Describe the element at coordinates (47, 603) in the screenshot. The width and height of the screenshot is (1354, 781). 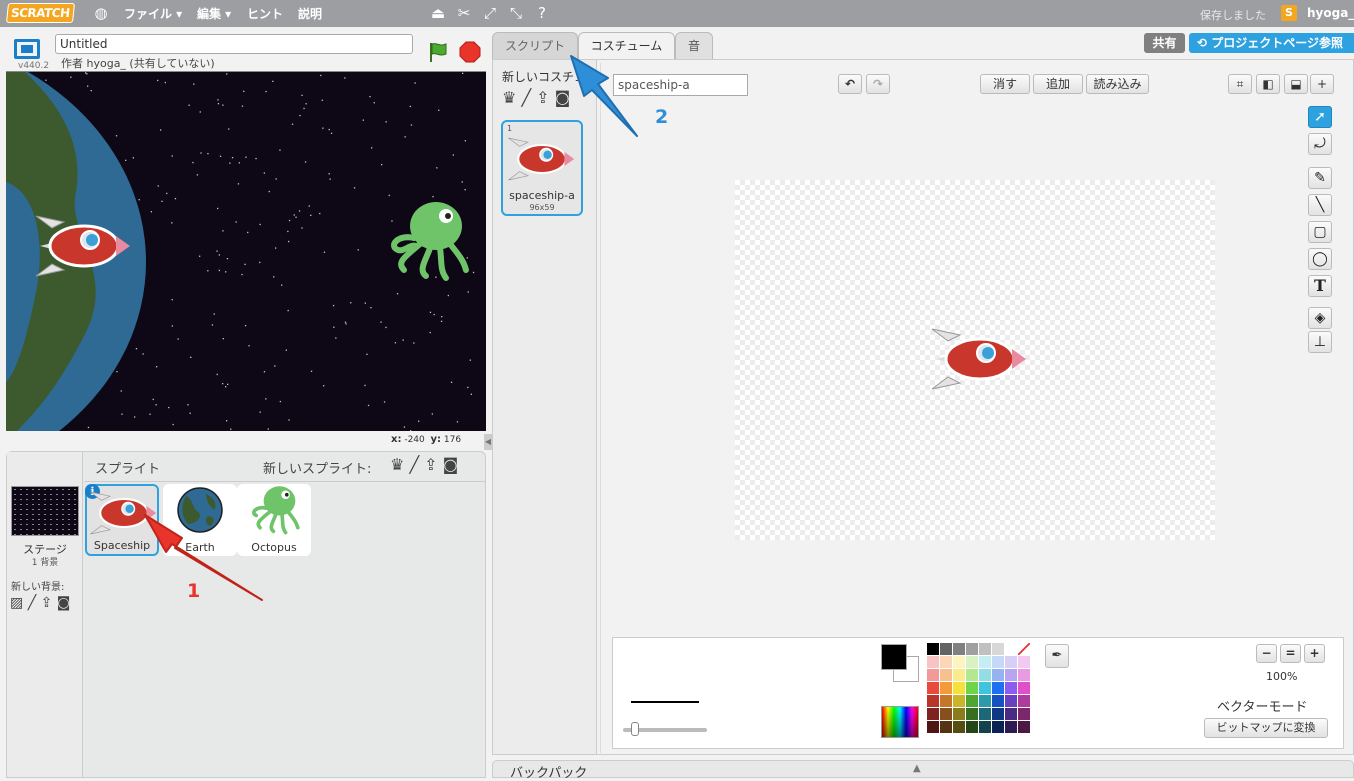
I see `upload-backdrop-icon: ⇪` at that location.